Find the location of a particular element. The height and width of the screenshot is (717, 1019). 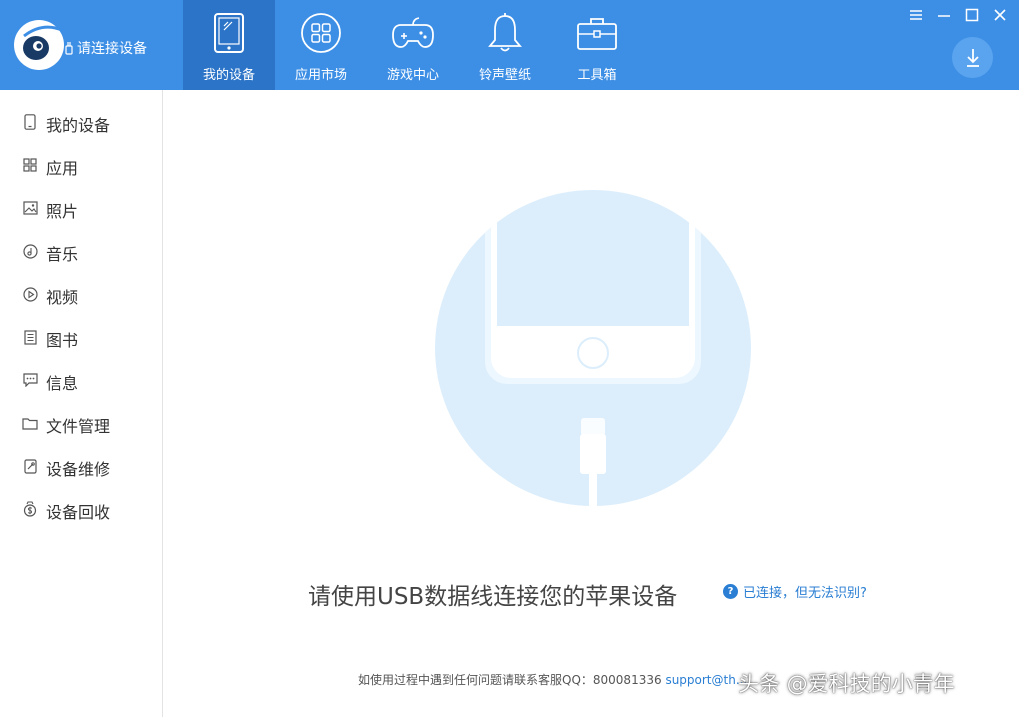

sidebar-item-label: 信息 is located at coordinates (62, 383).